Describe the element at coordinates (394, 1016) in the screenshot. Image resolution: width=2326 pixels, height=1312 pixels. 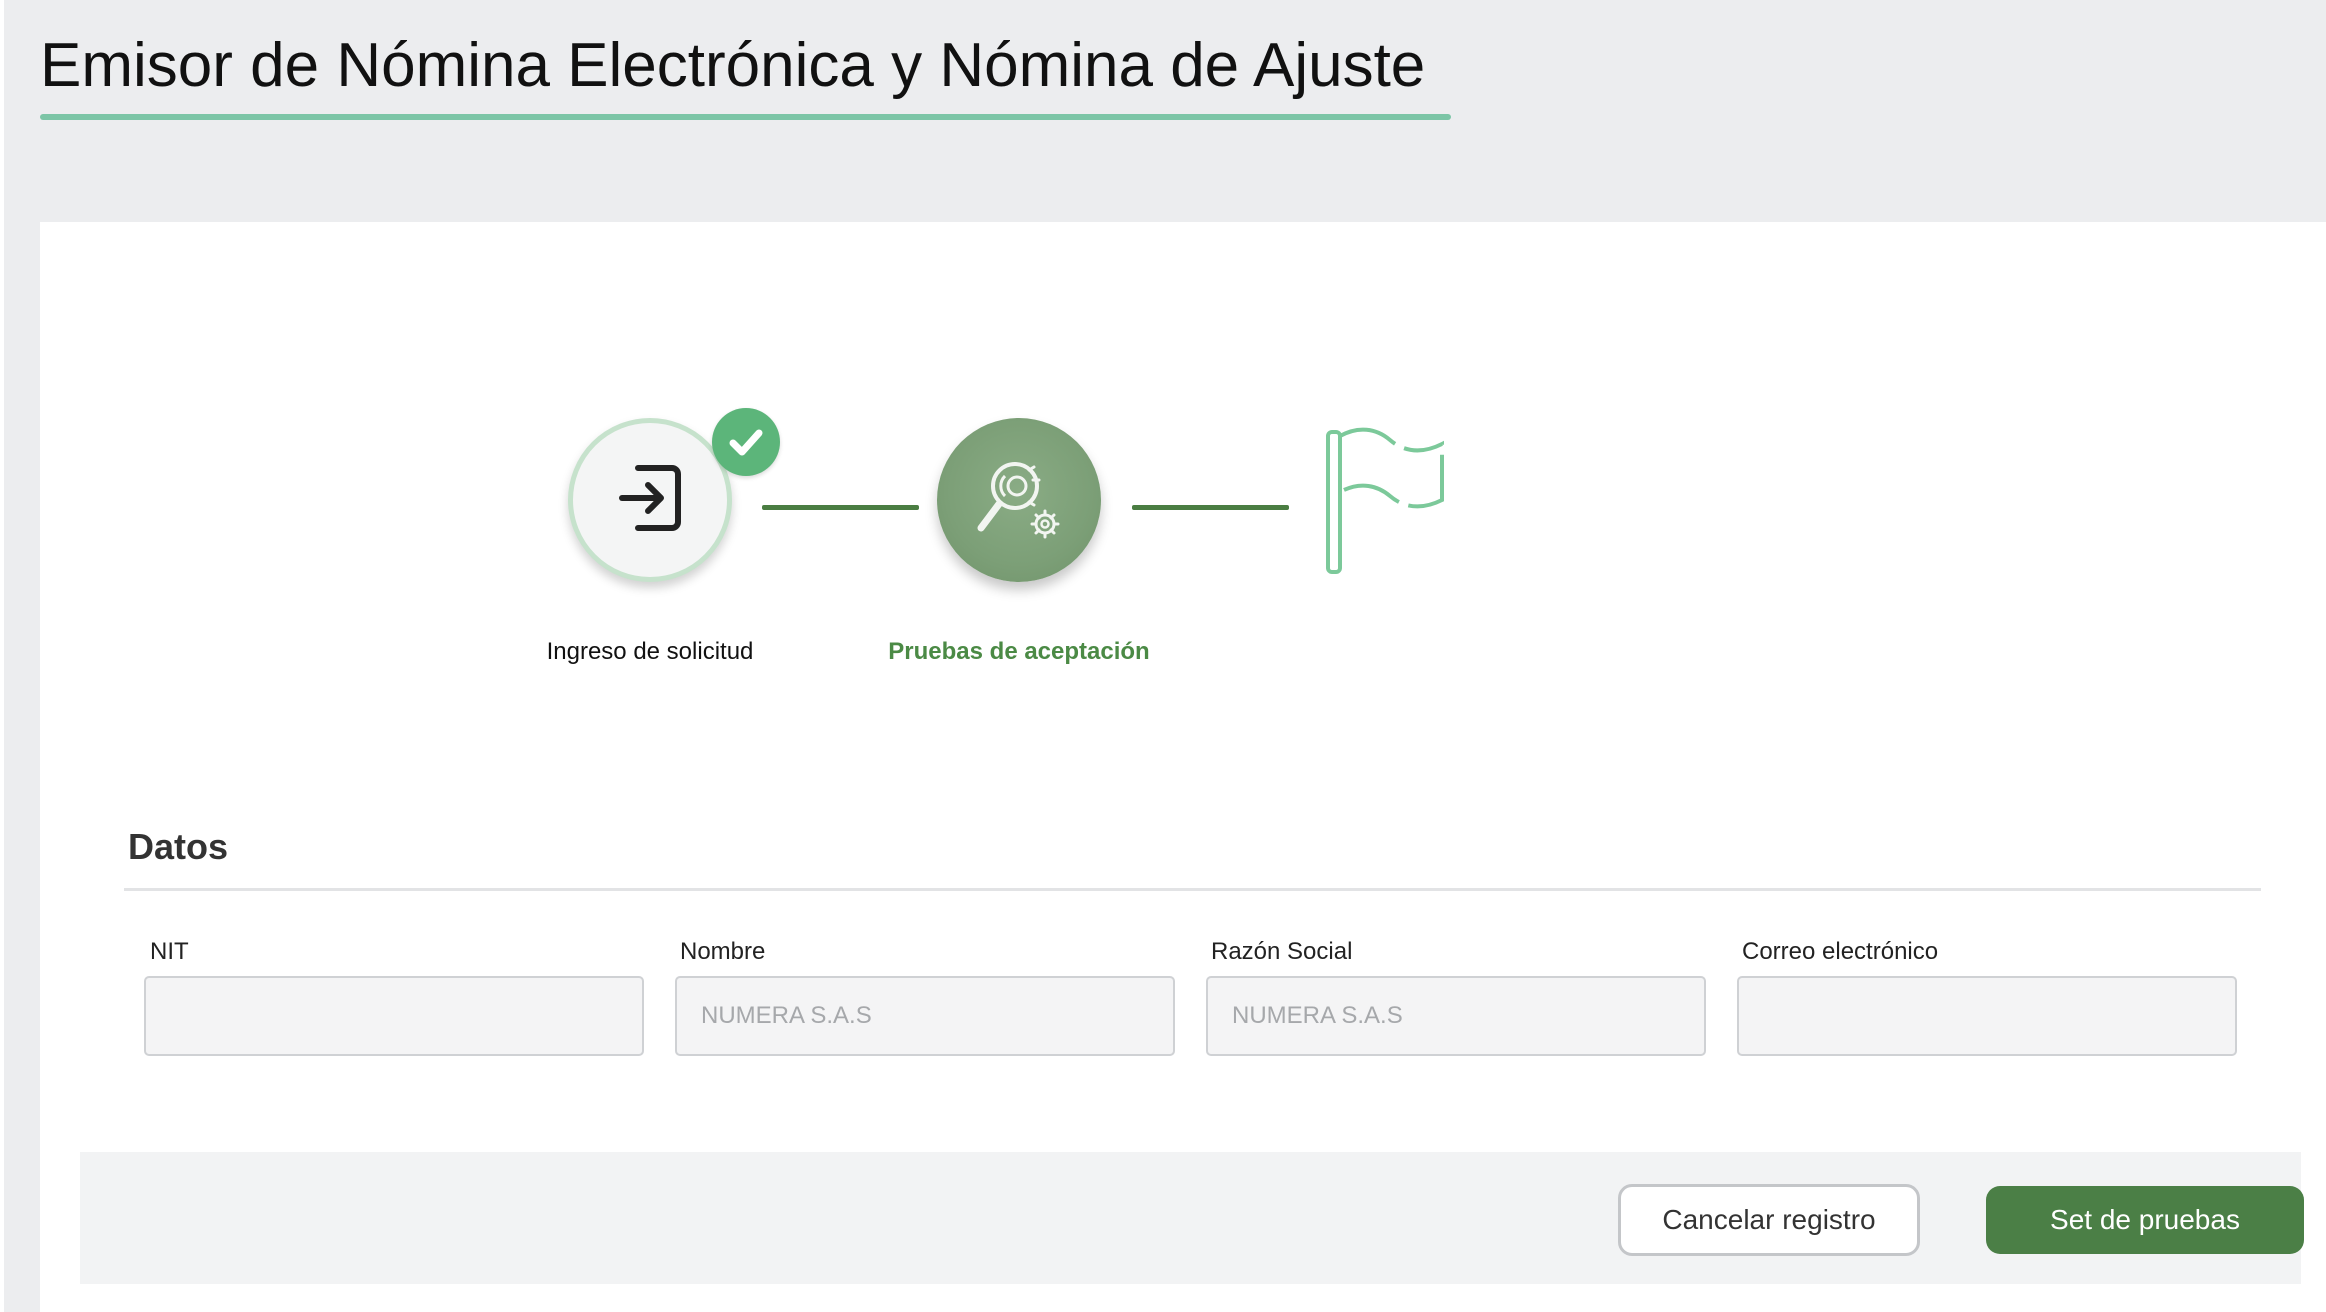
I see `nit-field` at that location.